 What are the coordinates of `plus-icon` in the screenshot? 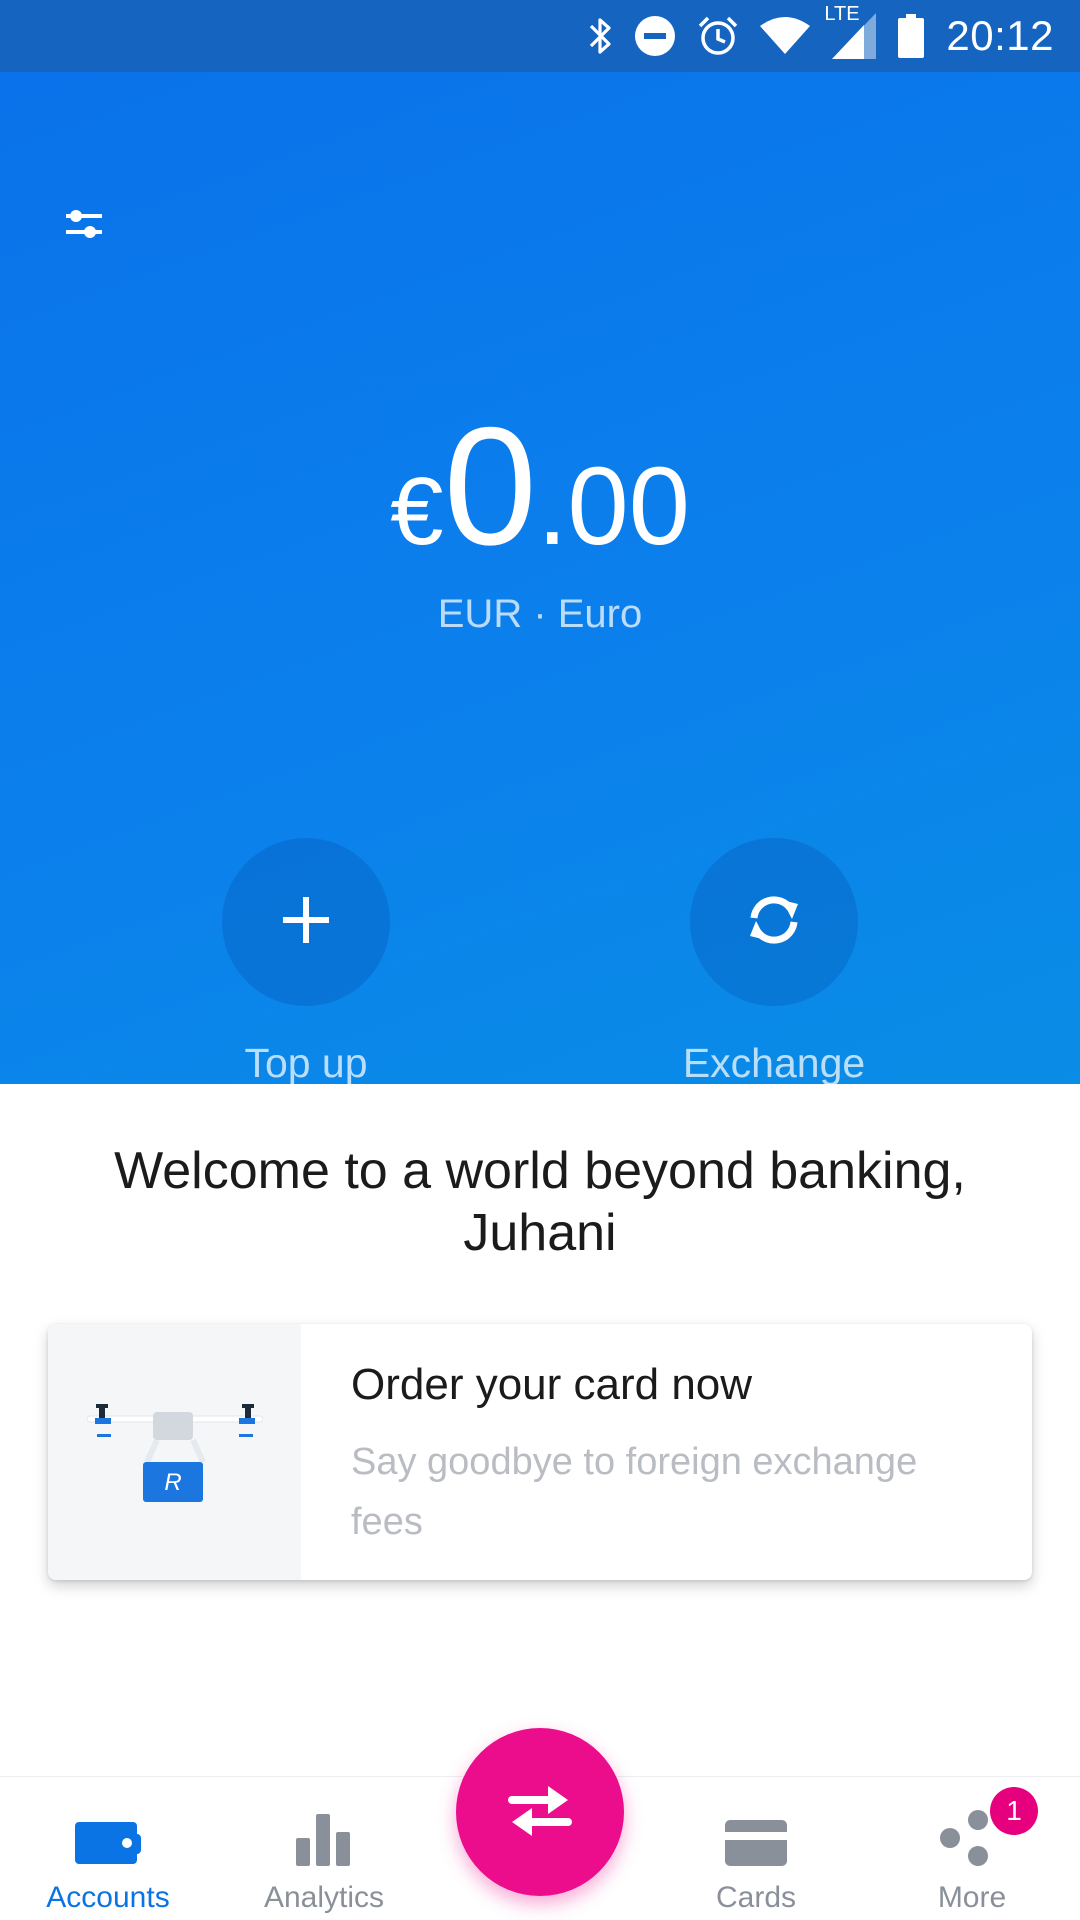 It's located at (306, 922).